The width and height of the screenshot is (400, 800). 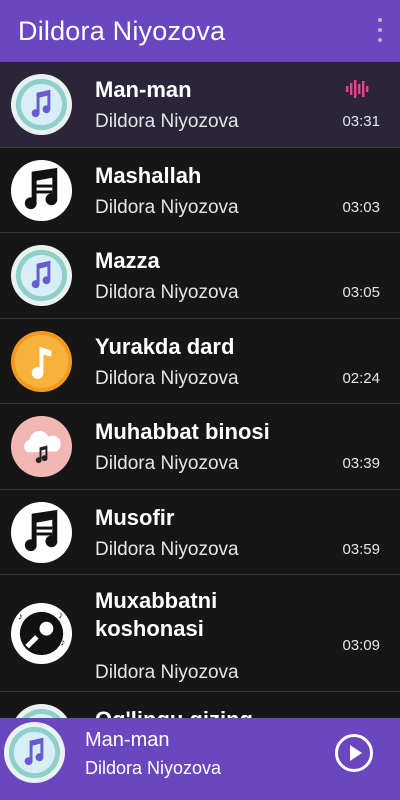 I want to click on cloud-music-icon, so click(x=41, y=446).